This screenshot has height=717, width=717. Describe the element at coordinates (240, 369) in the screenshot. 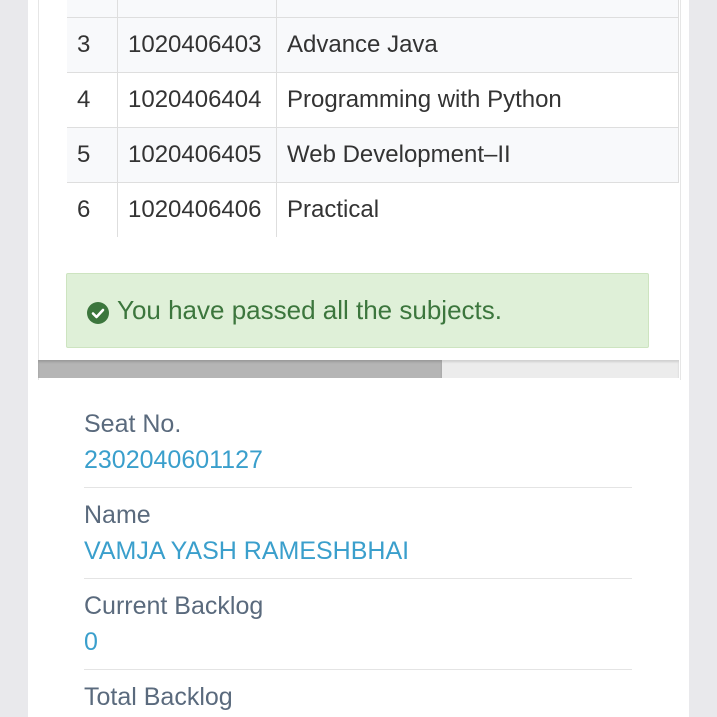

I see `scrollbar-thumb` at that location.